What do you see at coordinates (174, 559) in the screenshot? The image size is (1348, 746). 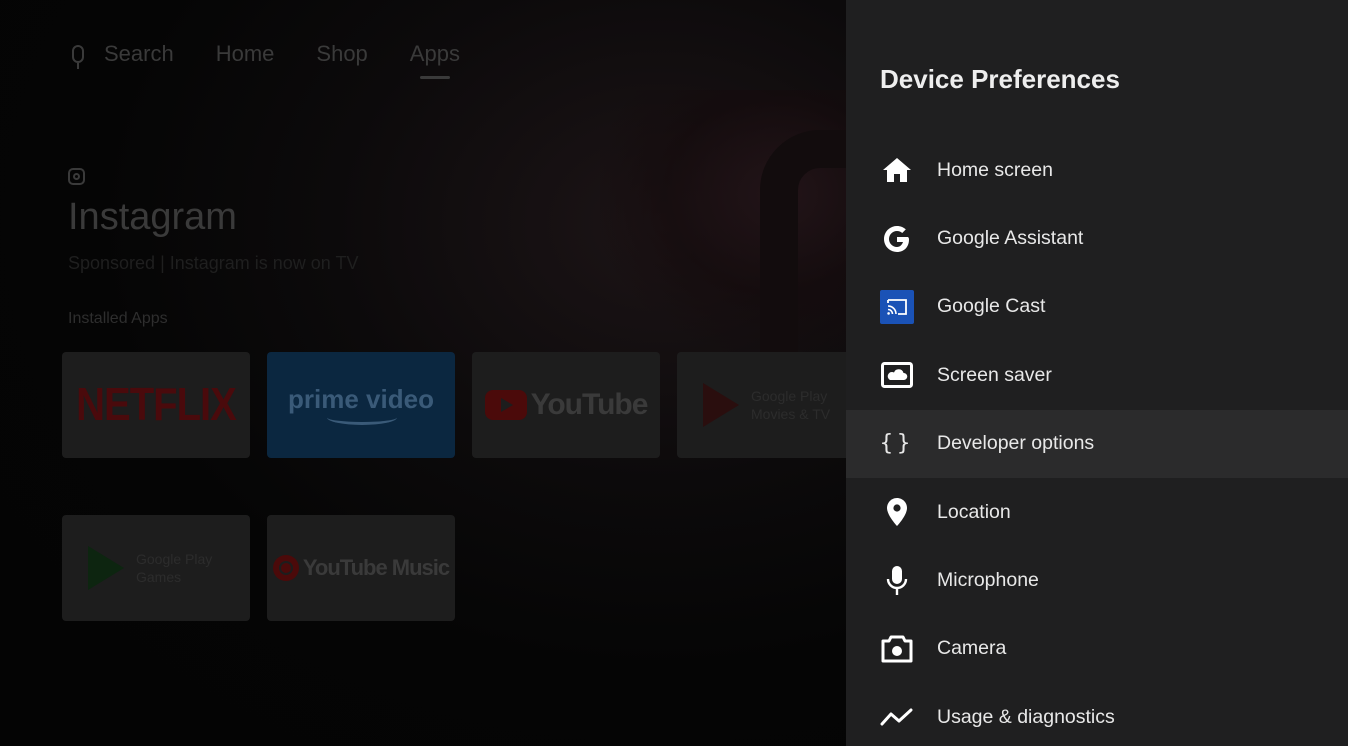 I see `play-games-line1: Google Play` at bounding box center [174, 559].